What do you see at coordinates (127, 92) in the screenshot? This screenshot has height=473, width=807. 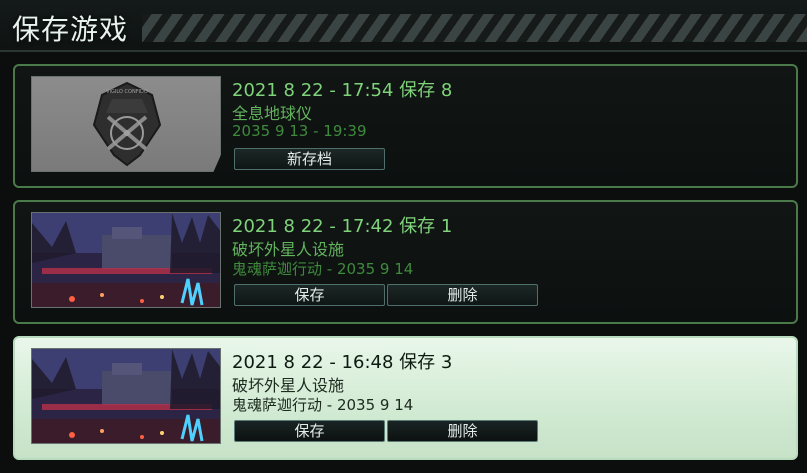 I see `emblem-text: VIGILO CONFIDO` at bounding box center [127, 92].